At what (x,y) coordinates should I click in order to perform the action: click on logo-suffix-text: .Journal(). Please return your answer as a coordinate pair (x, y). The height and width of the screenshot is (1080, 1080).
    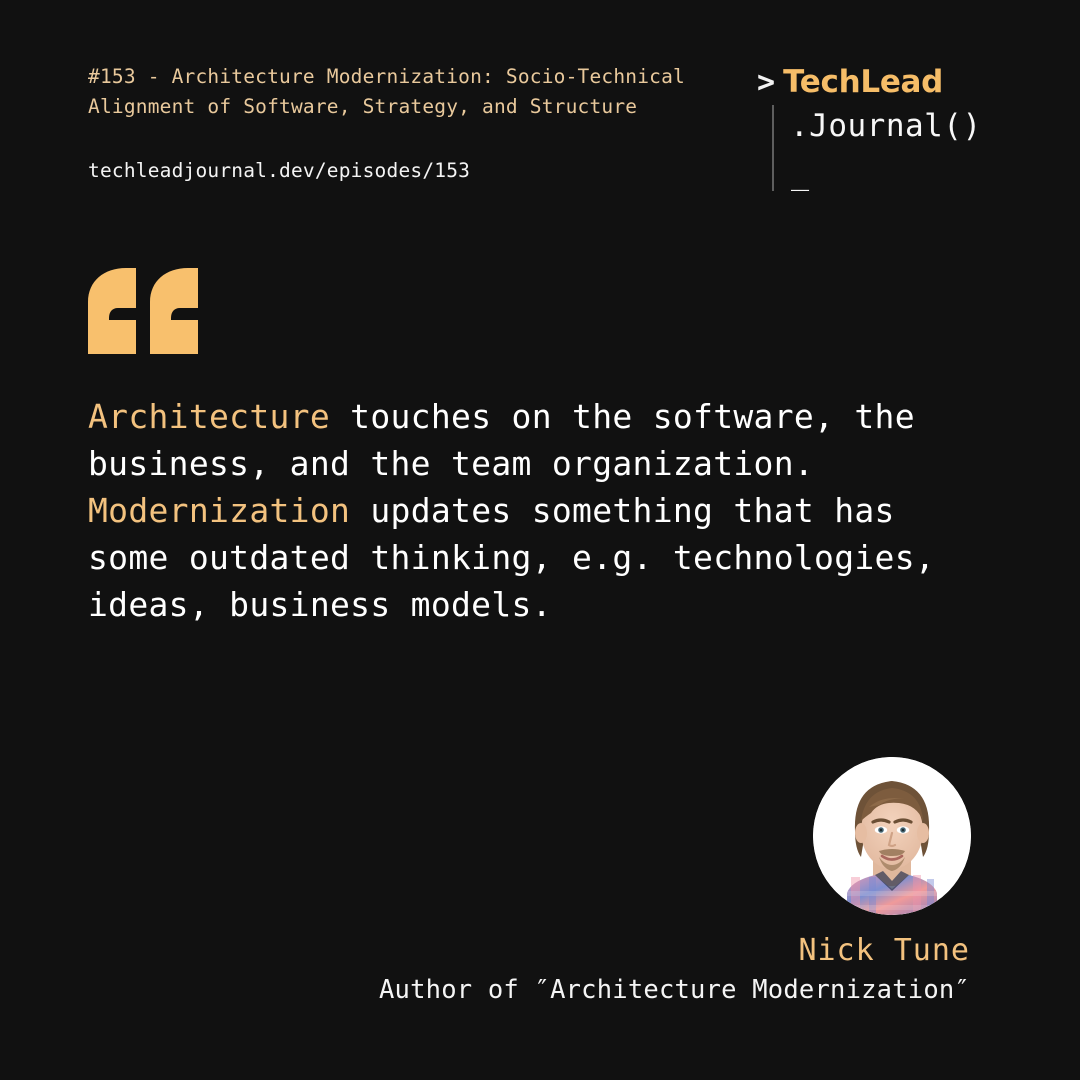
    Looking at the image, I should click on (886, 126).